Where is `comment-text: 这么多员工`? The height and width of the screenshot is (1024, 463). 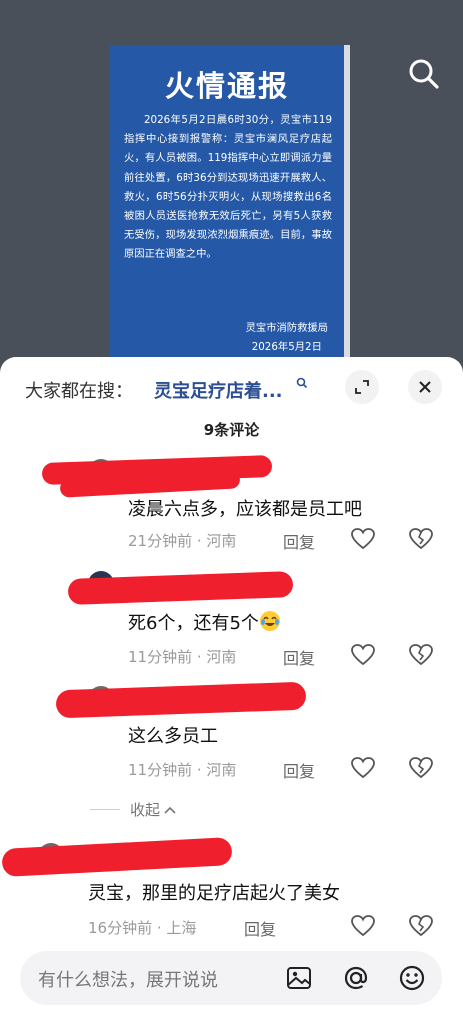 comment-text: 这么多员工 is located at coordinates (173, 736).